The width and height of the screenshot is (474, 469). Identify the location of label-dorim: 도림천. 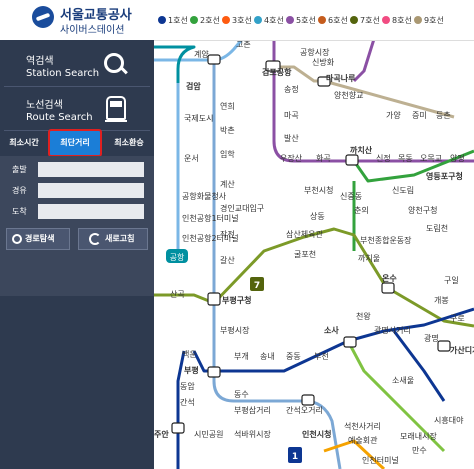
(437, 228).